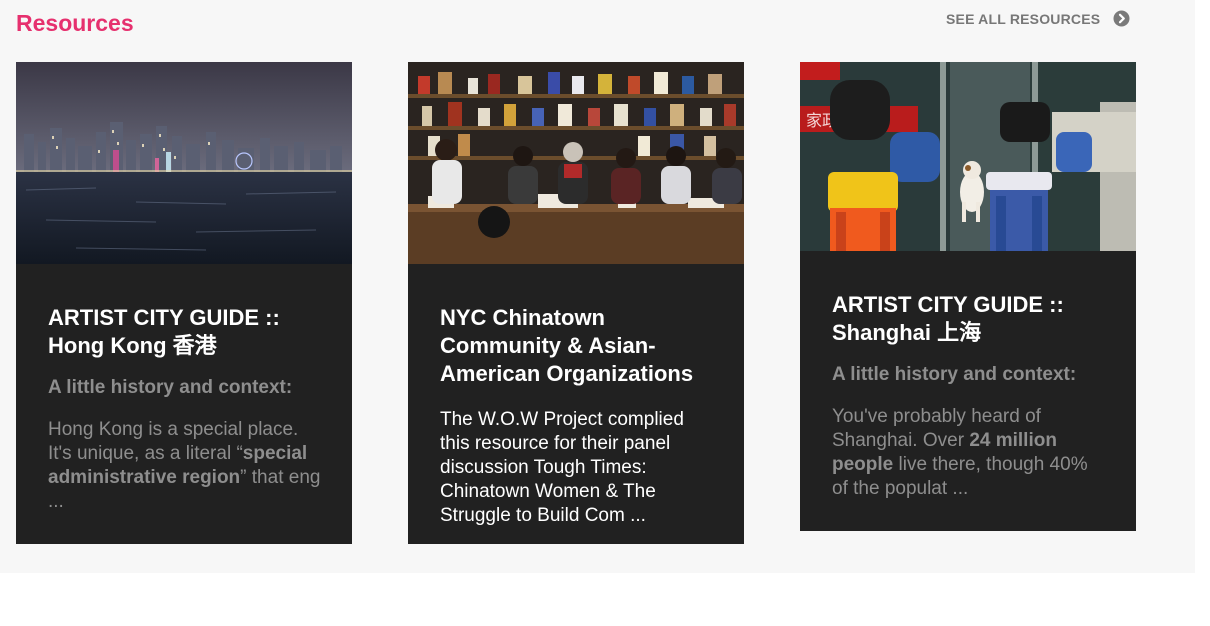  I want to click on card-title-line: Hong Kong 香港, so click(132, 345).